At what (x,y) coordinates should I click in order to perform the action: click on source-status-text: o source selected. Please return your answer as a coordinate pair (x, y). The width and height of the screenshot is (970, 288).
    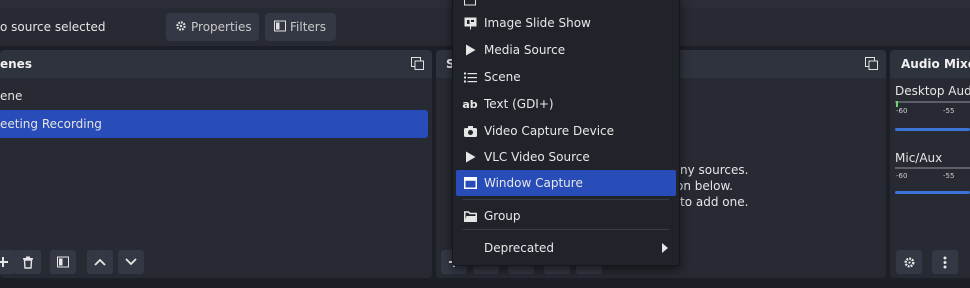
    Looking at the image, I should click on (53, 27).